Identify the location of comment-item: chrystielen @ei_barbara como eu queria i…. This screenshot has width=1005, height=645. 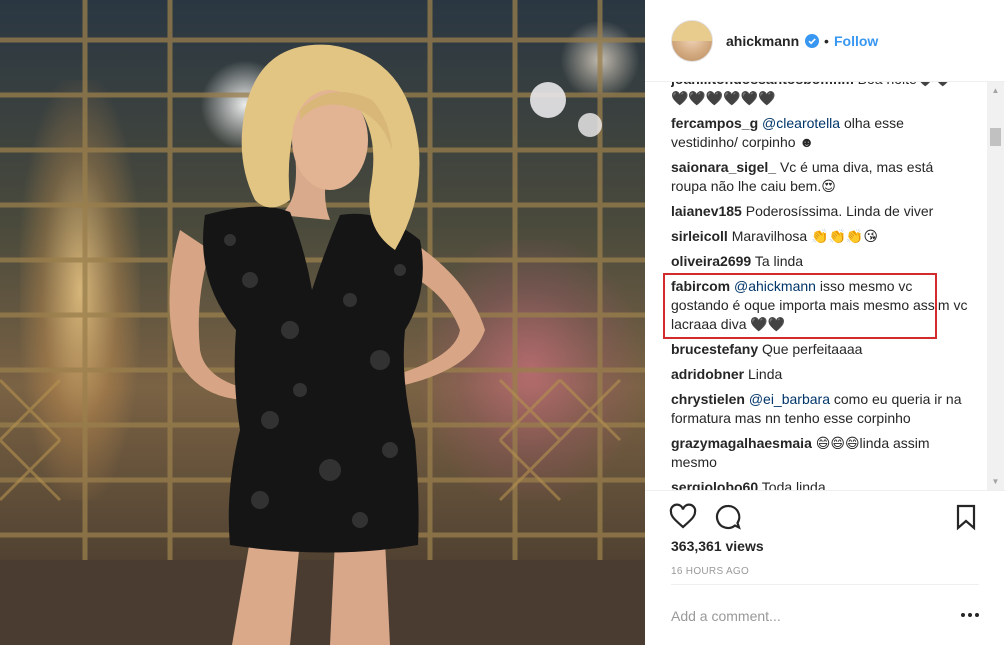
(821, 409).